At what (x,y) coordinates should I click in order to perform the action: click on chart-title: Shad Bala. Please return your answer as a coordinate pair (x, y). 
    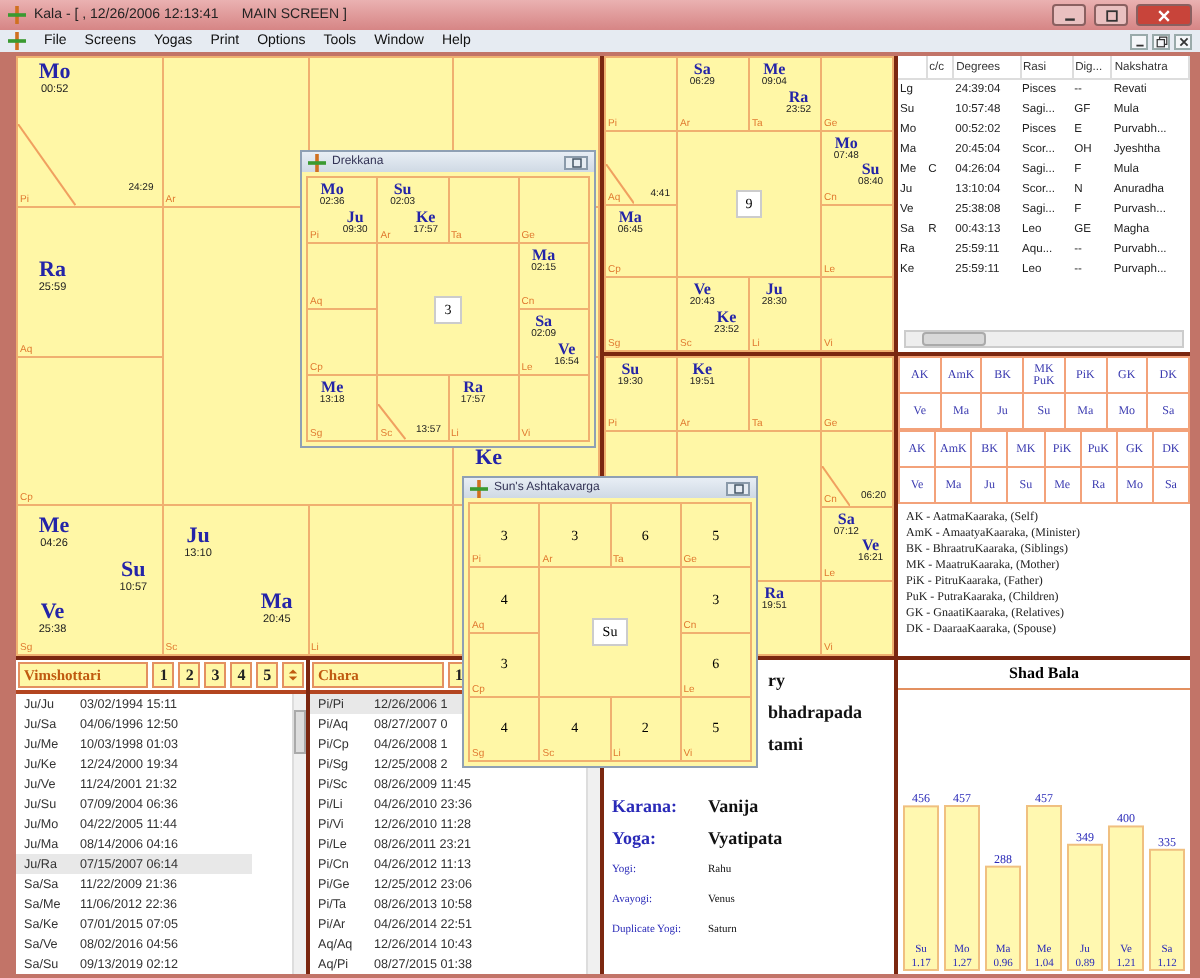
    Looking at the image, I should click on (1044, 675).